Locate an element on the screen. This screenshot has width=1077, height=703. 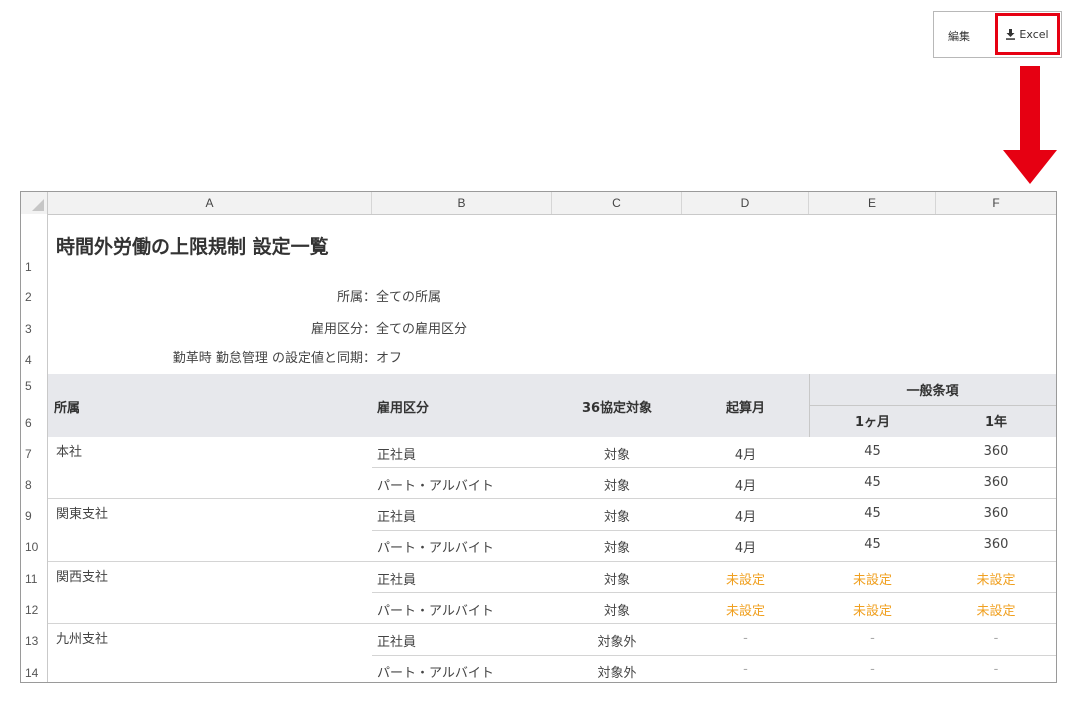
meta-label-employment: 雇用区分： is located at coordinates (343, 329).